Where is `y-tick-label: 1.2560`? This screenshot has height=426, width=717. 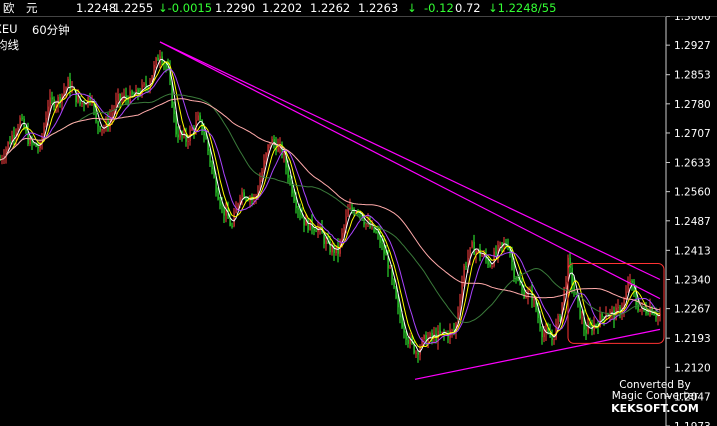 y-tick-label: 1.2560 is located at coordinates (692, 193).